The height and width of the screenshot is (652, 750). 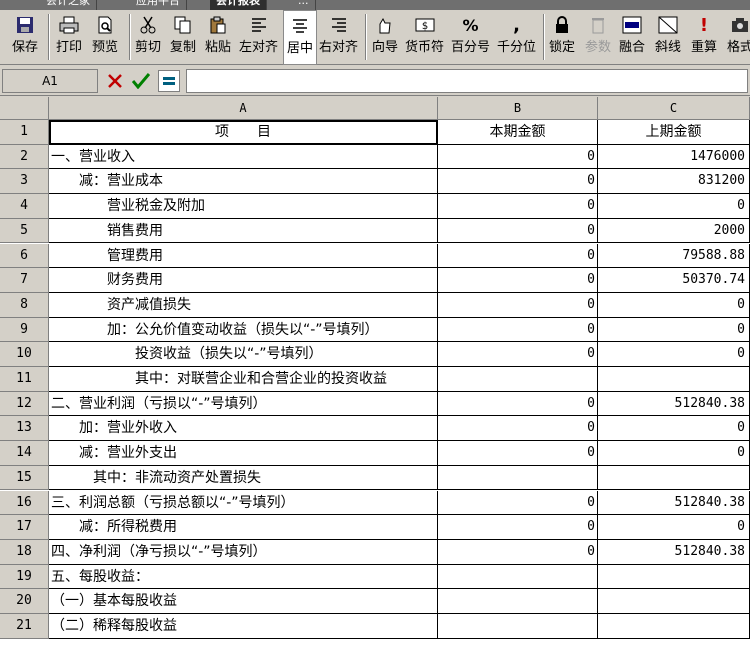 I want to click on row-header: 12, so click(x=24, y=404).